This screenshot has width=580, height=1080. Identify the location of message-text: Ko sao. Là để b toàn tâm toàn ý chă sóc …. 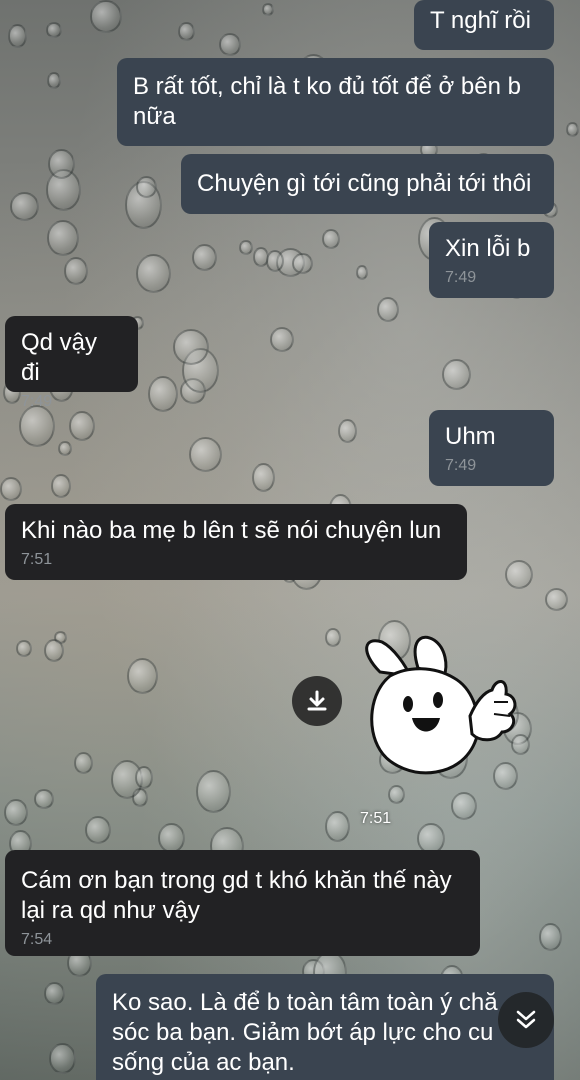
(305, 1032).